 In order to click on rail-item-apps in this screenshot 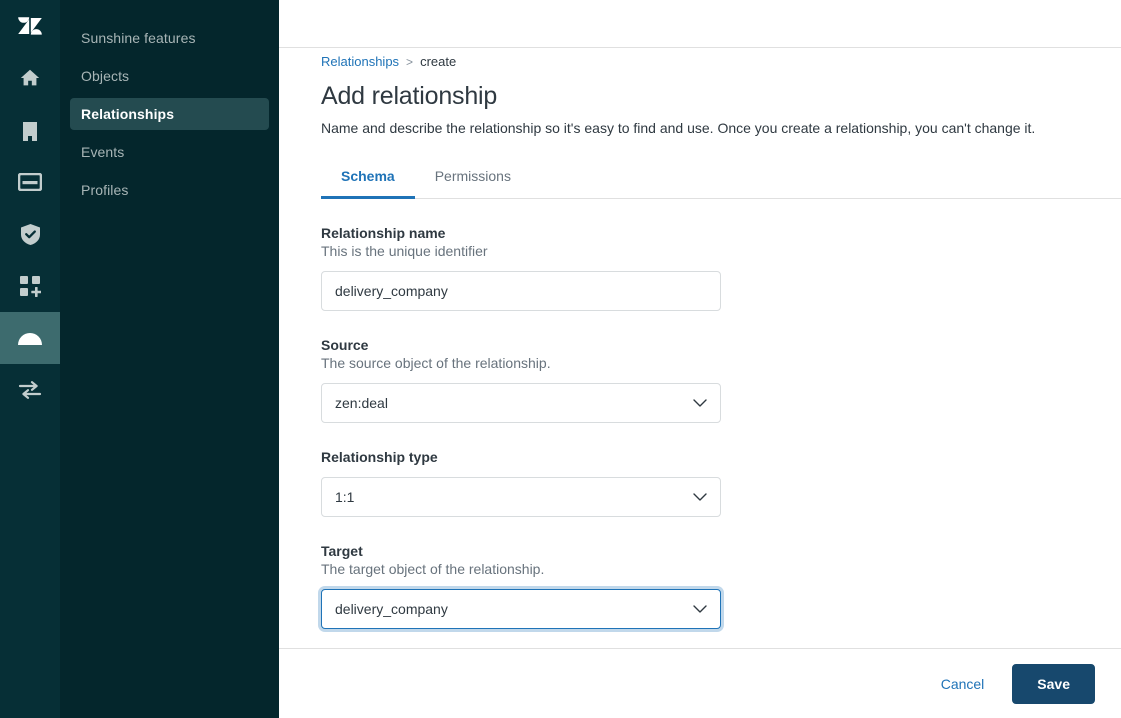, I will do `click(30, 286)`.